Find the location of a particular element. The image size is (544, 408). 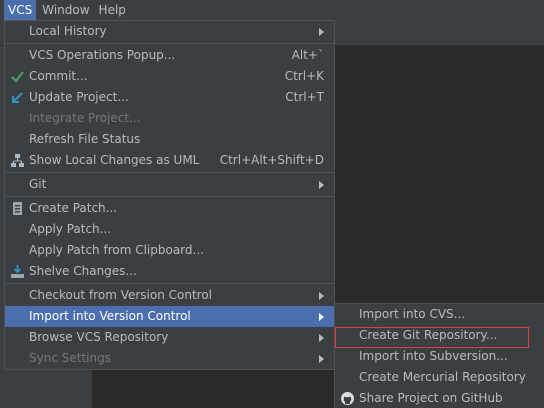

menu-item-shortcut: Ctrl+K is located at coordinates (304, 76).